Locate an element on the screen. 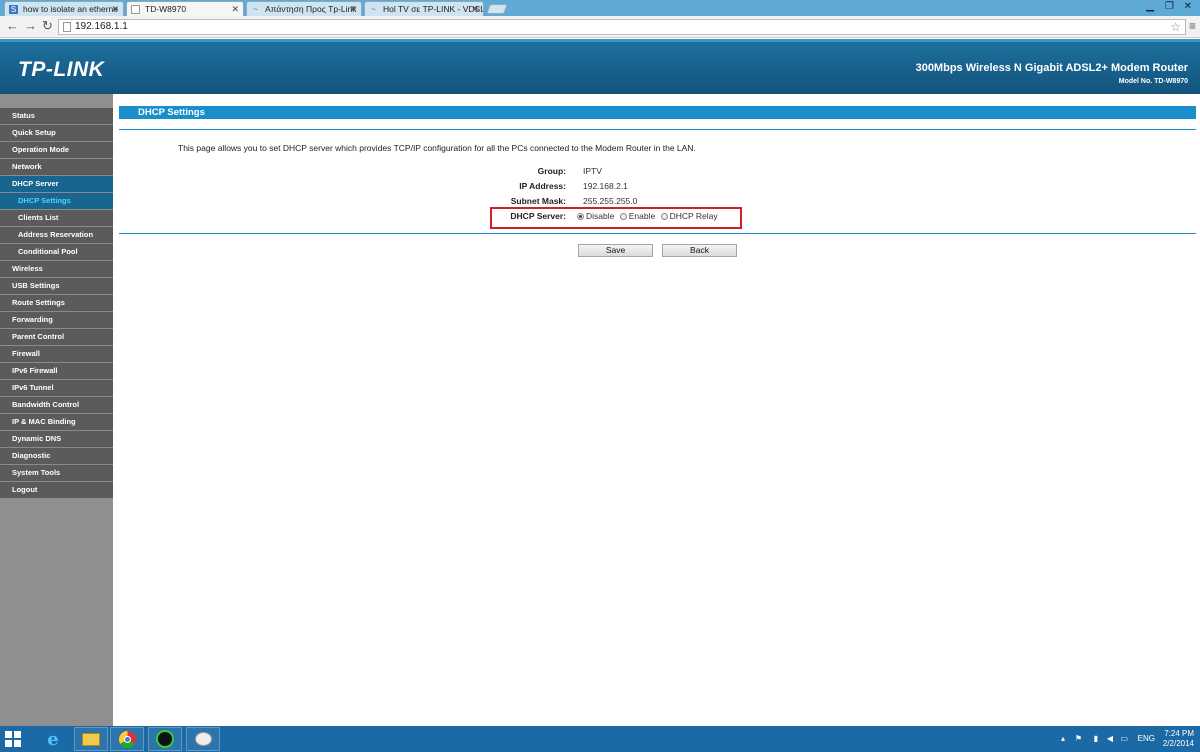 This screenshot has height=752, width=1200. page-title-bar: DHCP Settings is located at coordinates (657, 112).